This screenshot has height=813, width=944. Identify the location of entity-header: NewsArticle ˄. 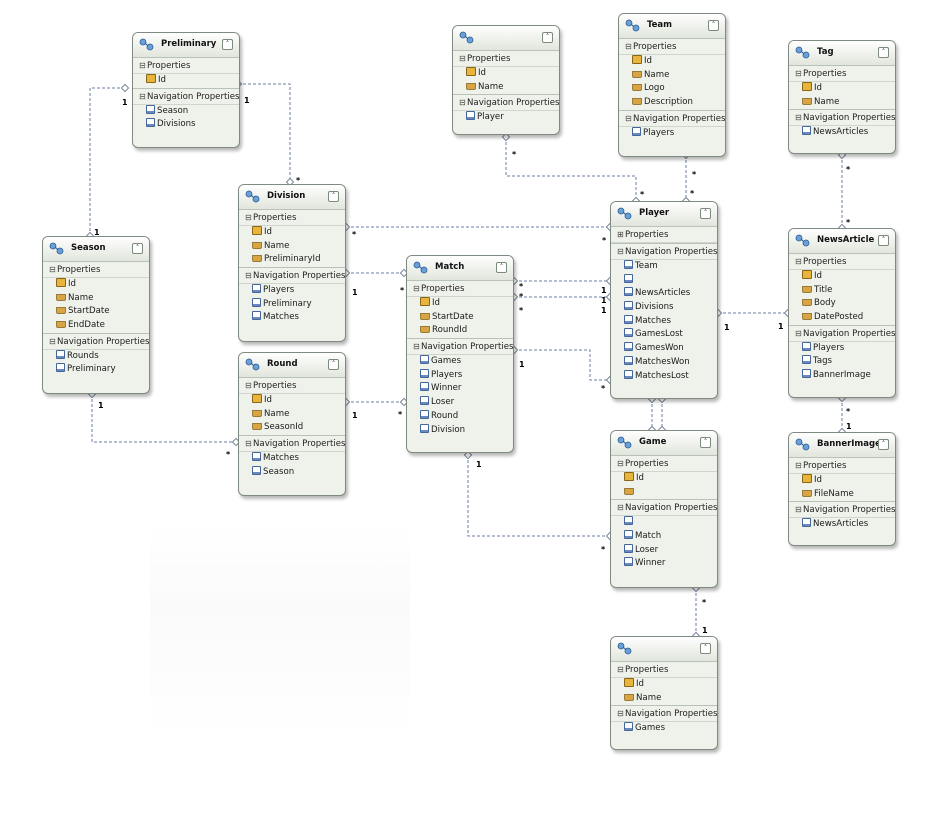
(842, 241).